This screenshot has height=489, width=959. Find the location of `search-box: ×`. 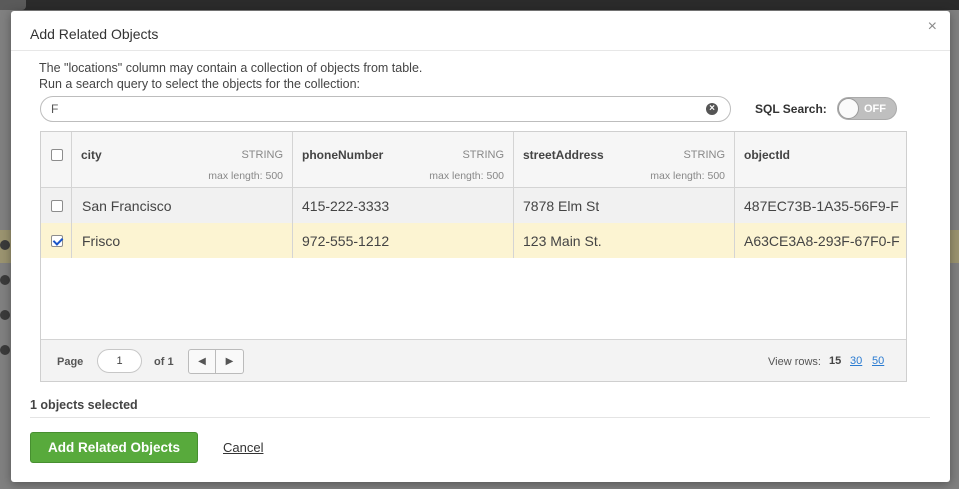

search-box: × is located at coordinates (385, 109).